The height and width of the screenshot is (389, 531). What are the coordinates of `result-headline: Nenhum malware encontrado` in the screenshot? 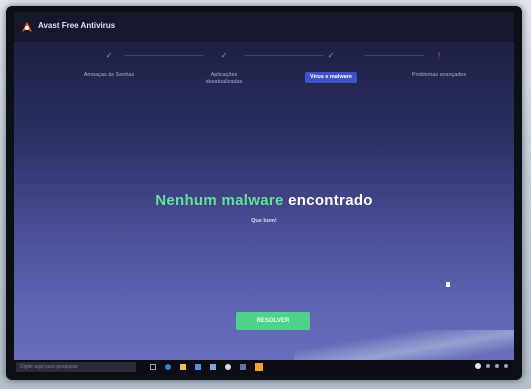 It's located at (264, 200).